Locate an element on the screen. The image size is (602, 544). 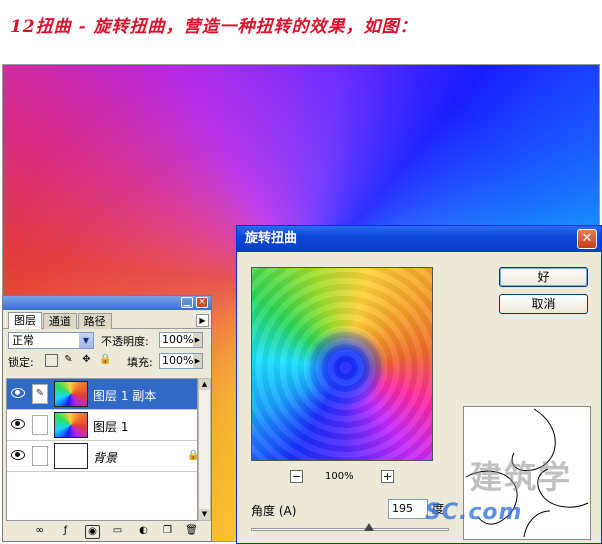
twirl-curve-icon is located at coordinates (527, 473).